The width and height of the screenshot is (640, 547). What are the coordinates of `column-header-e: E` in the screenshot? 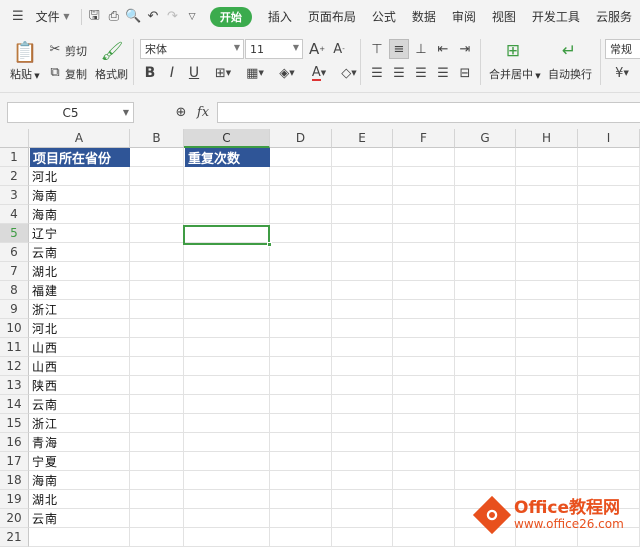 It's located at (362, 138).